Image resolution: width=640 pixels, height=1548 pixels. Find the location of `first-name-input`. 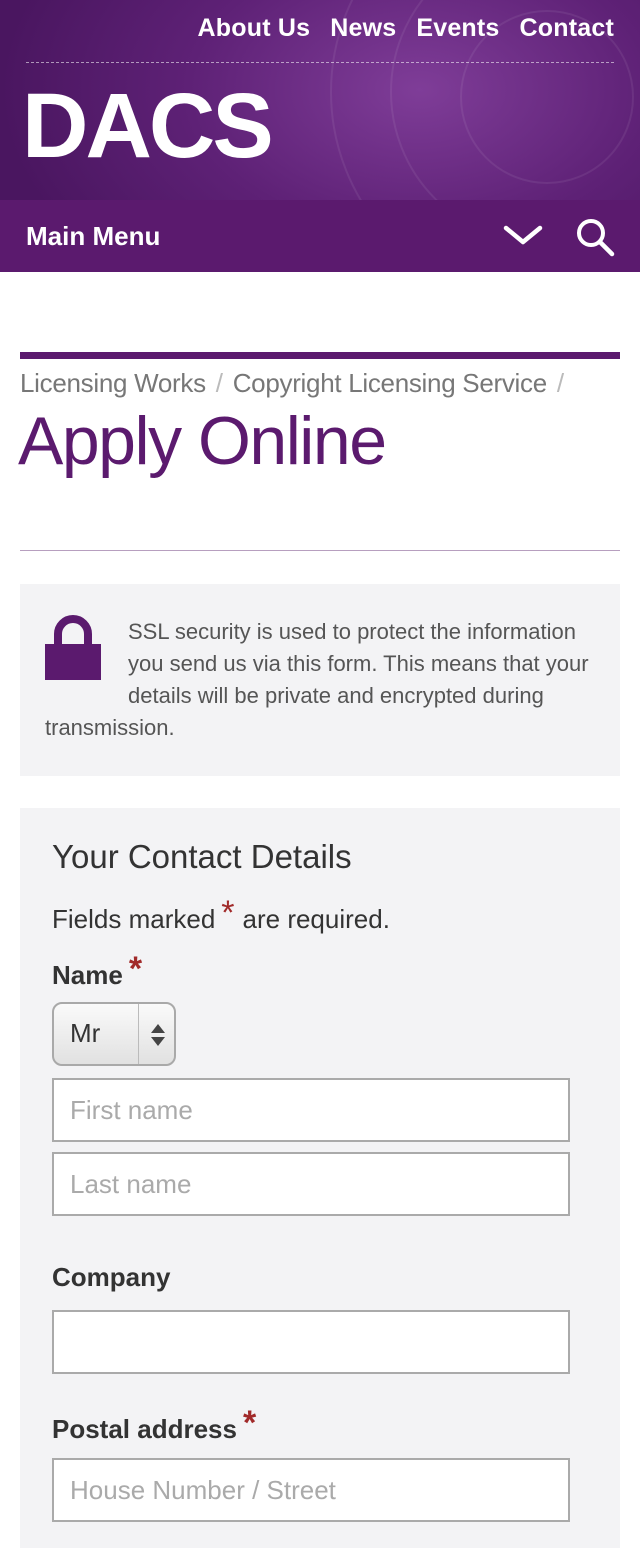

first-name-input is located at coordinates (311, 1110).